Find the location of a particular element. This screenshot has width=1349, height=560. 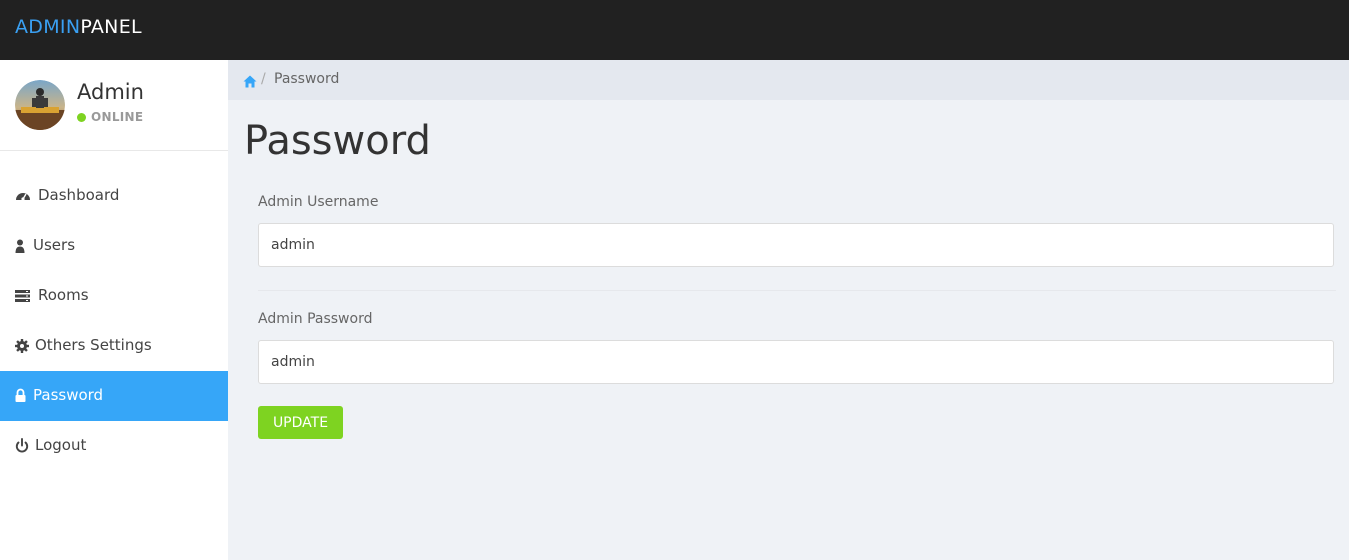

status-badge: ONLINE is located at coordinates (110, 117).